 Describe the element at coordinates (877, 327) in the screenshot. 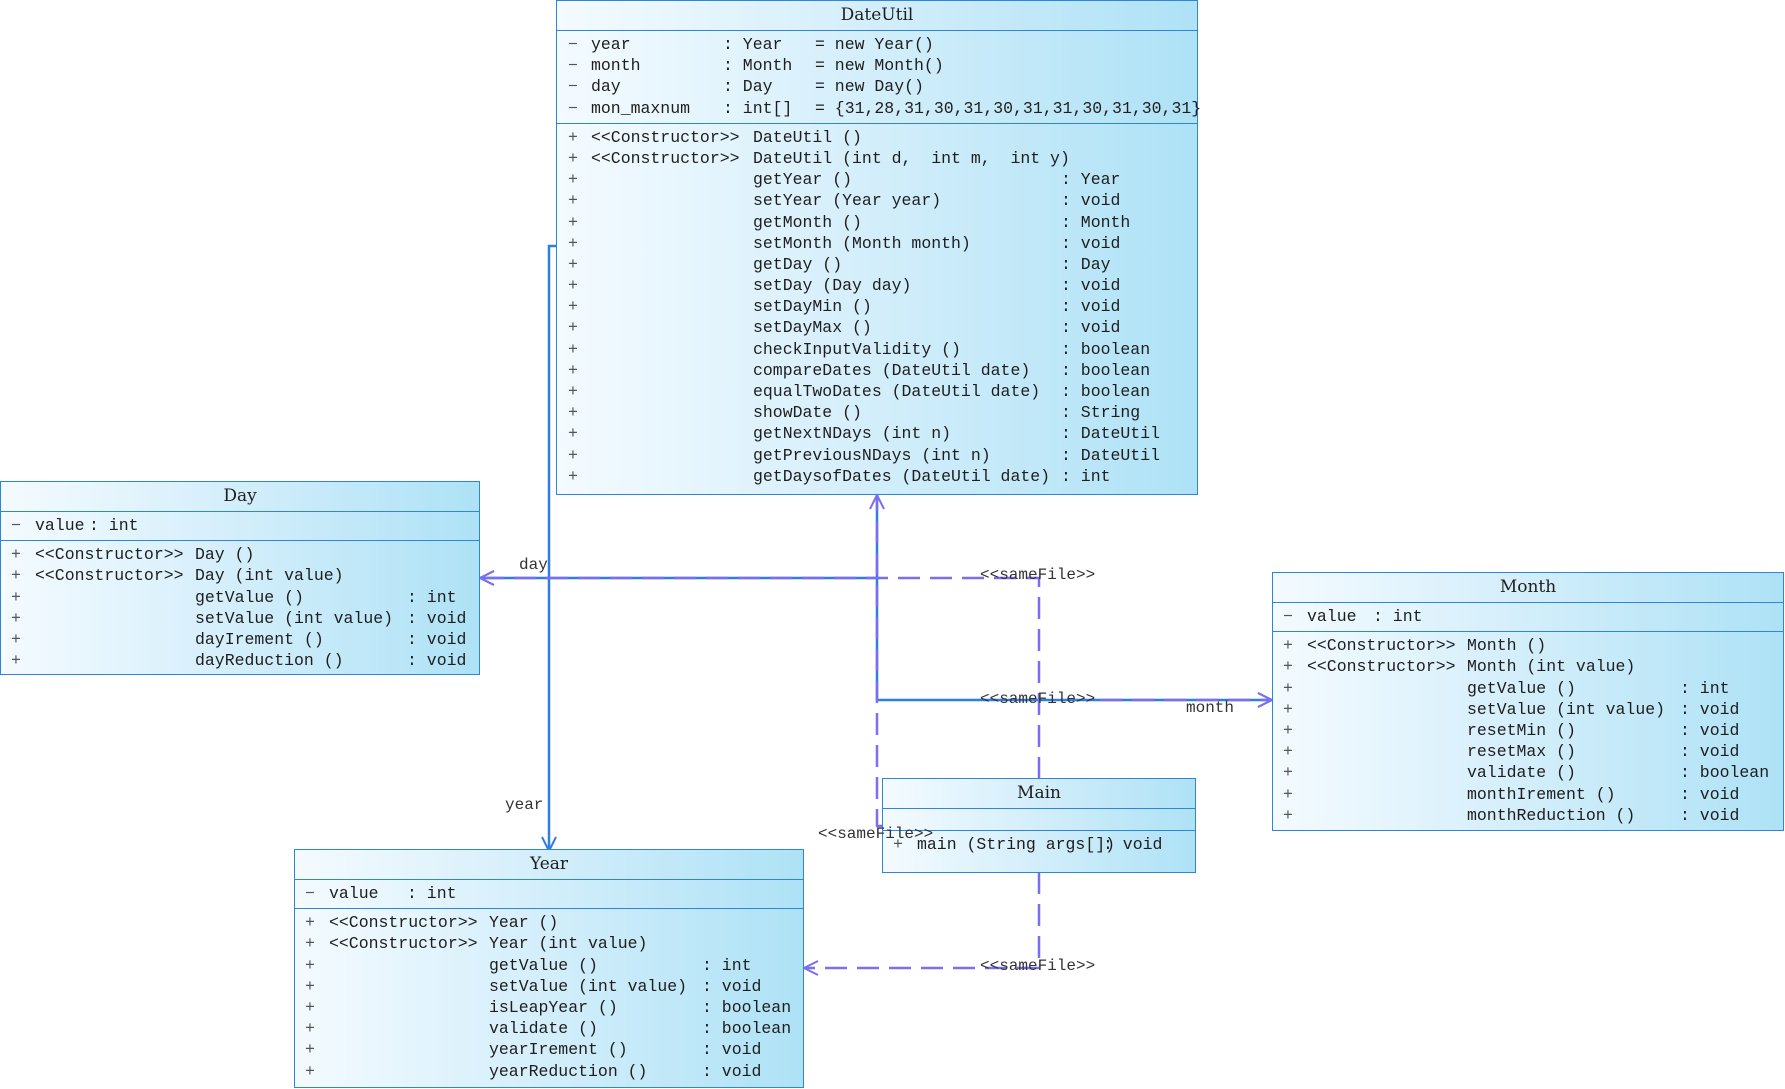

I see `operation-row: + setDayMax (): void` at that location.